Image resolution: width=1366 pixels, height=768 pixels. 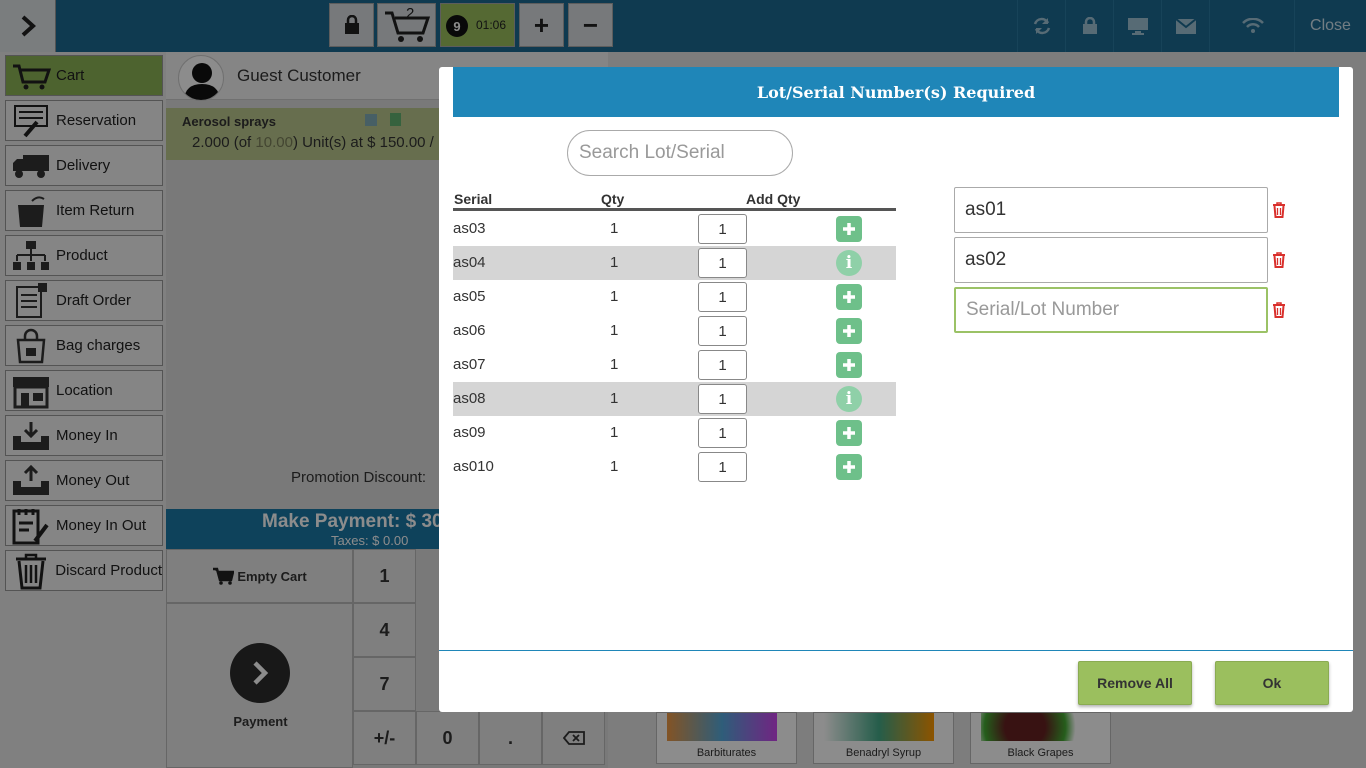 I want to click on serial-cell: as010, so click(x=473, y=466).